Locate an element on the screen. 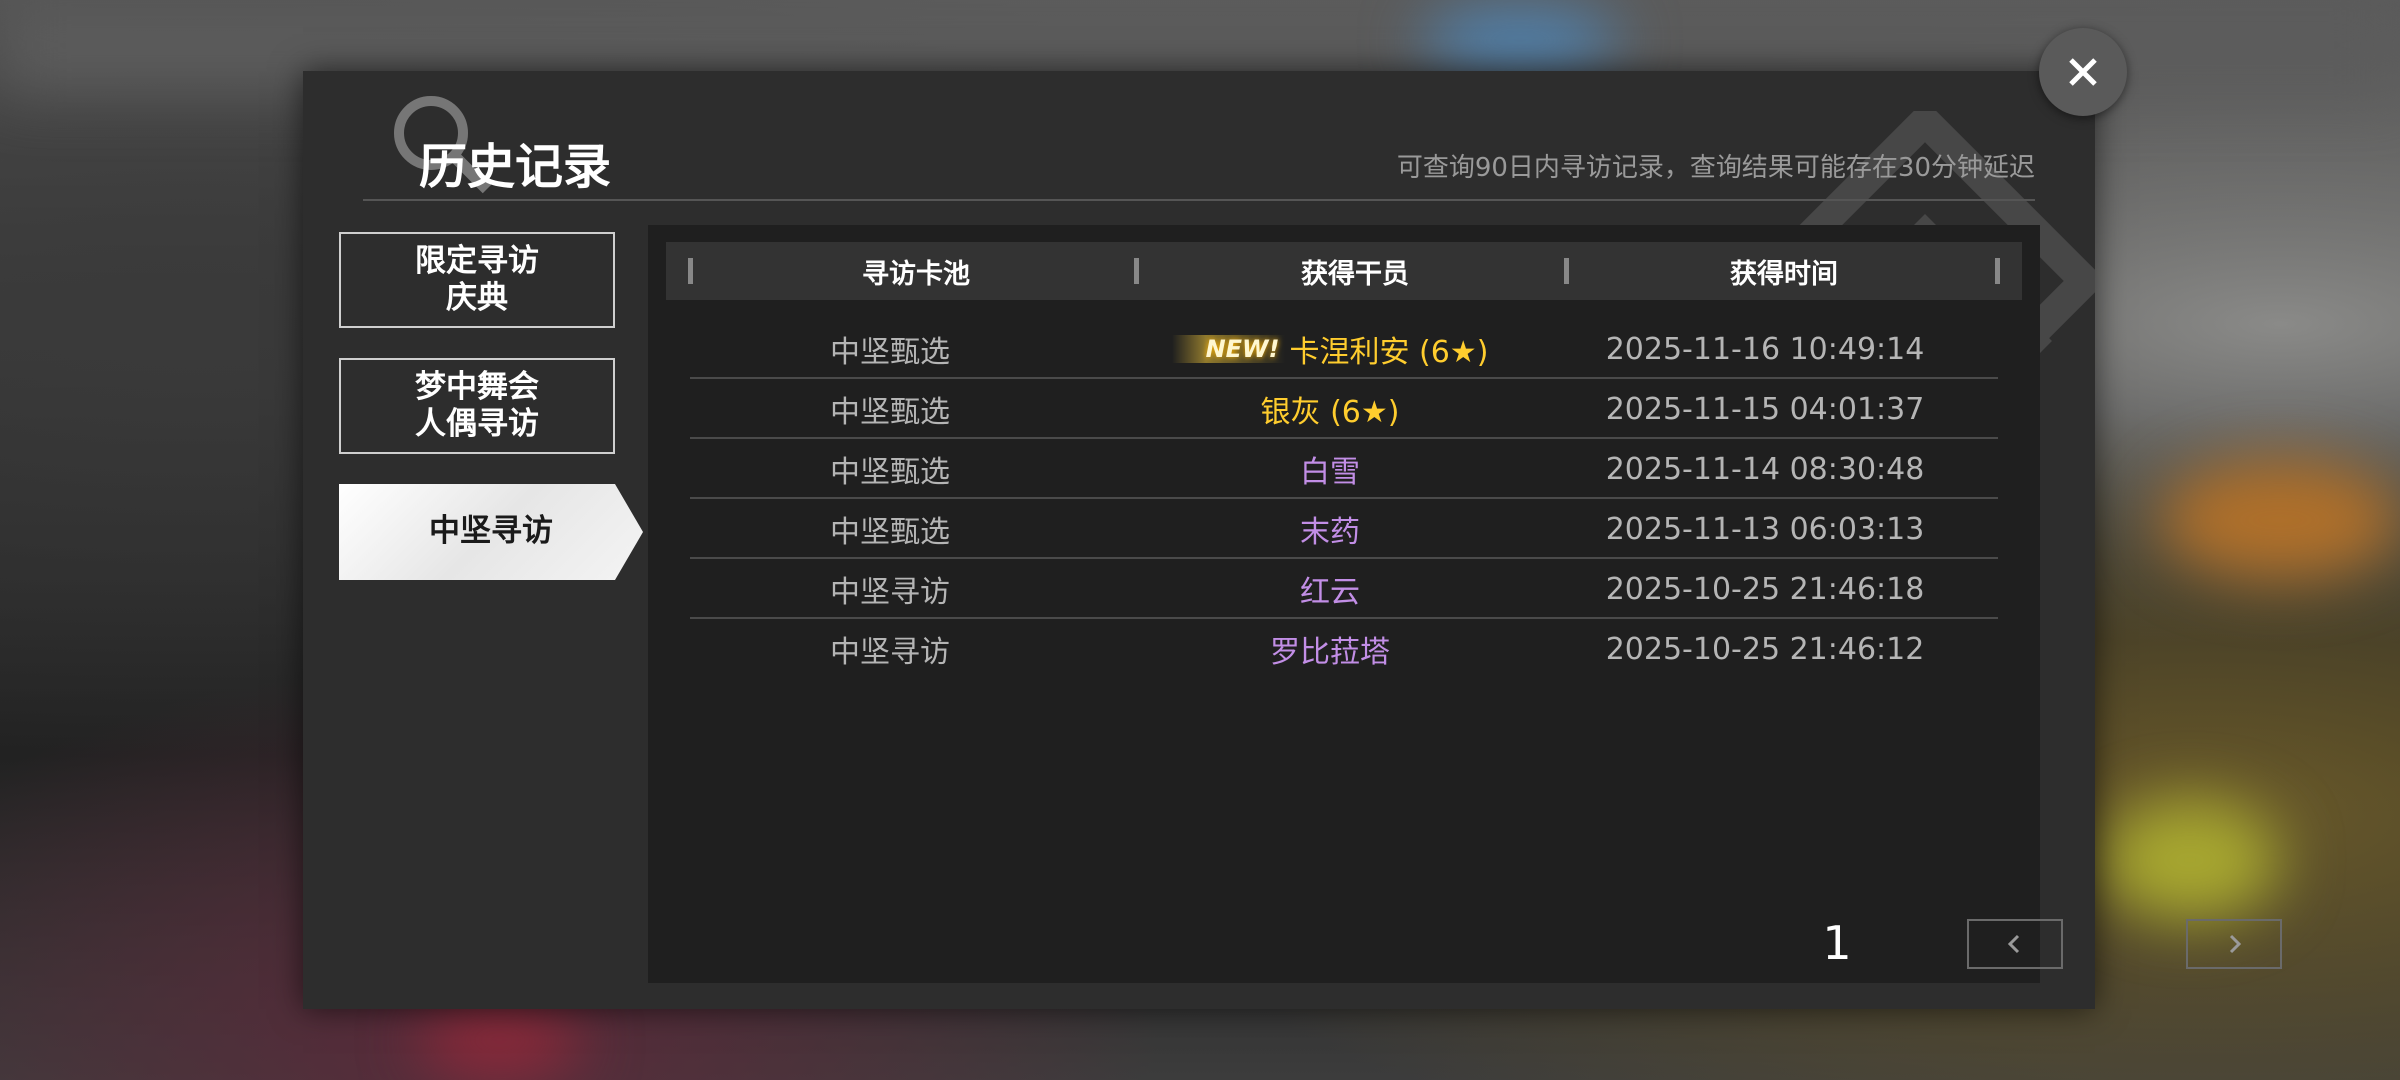 The height and width of the screenshot is (1080, 2400). tab-label: 限定寻访 庆典 is located at coordinates (477, 279).